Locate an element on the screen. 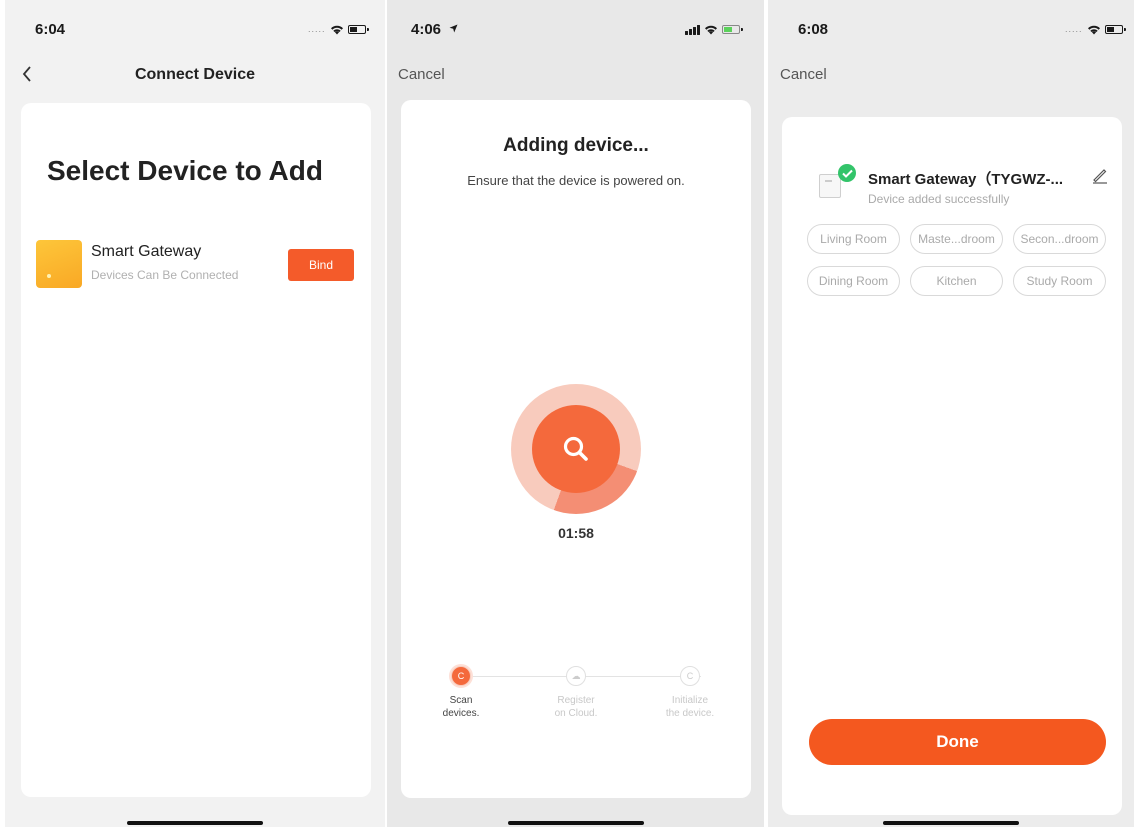  edit-pencil-icon is located at coordinates (1100, 175).